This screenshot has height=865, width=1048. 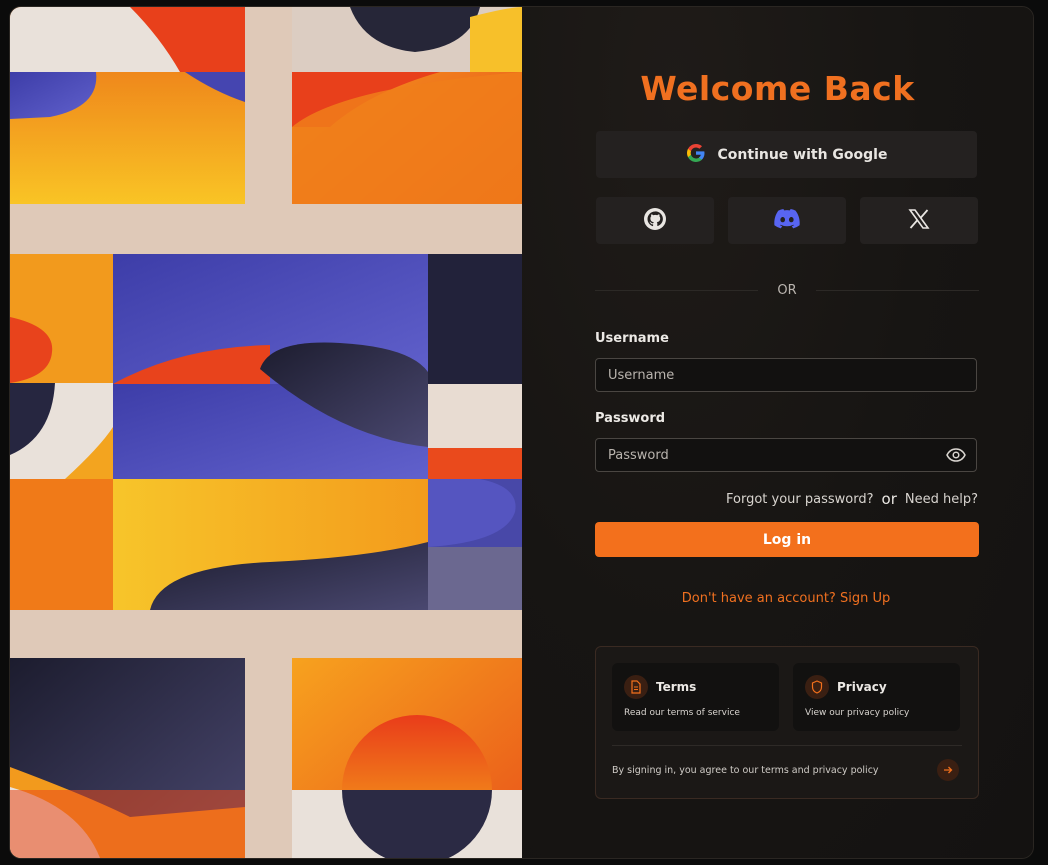 What do you see at coordinates (817, 687) in the screenshot?
I see `shield-icon` at bounding box center [817, 687].